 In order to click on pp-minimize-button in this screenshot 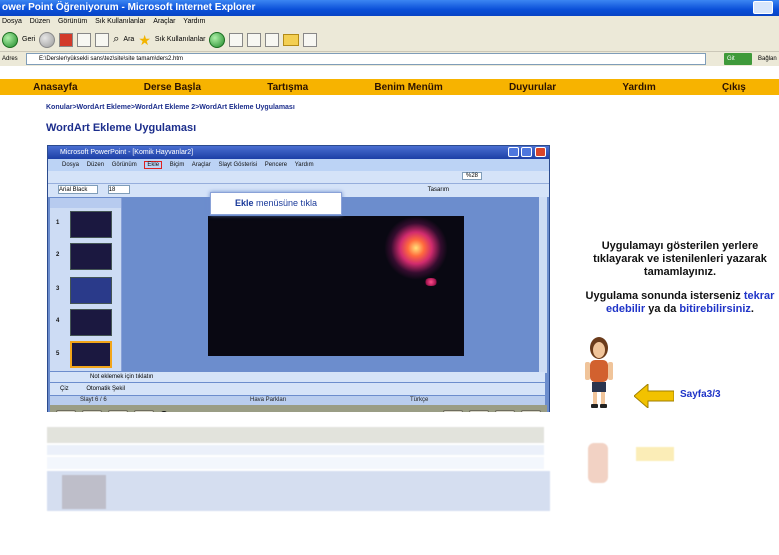, I will do `click(513, 152)`.